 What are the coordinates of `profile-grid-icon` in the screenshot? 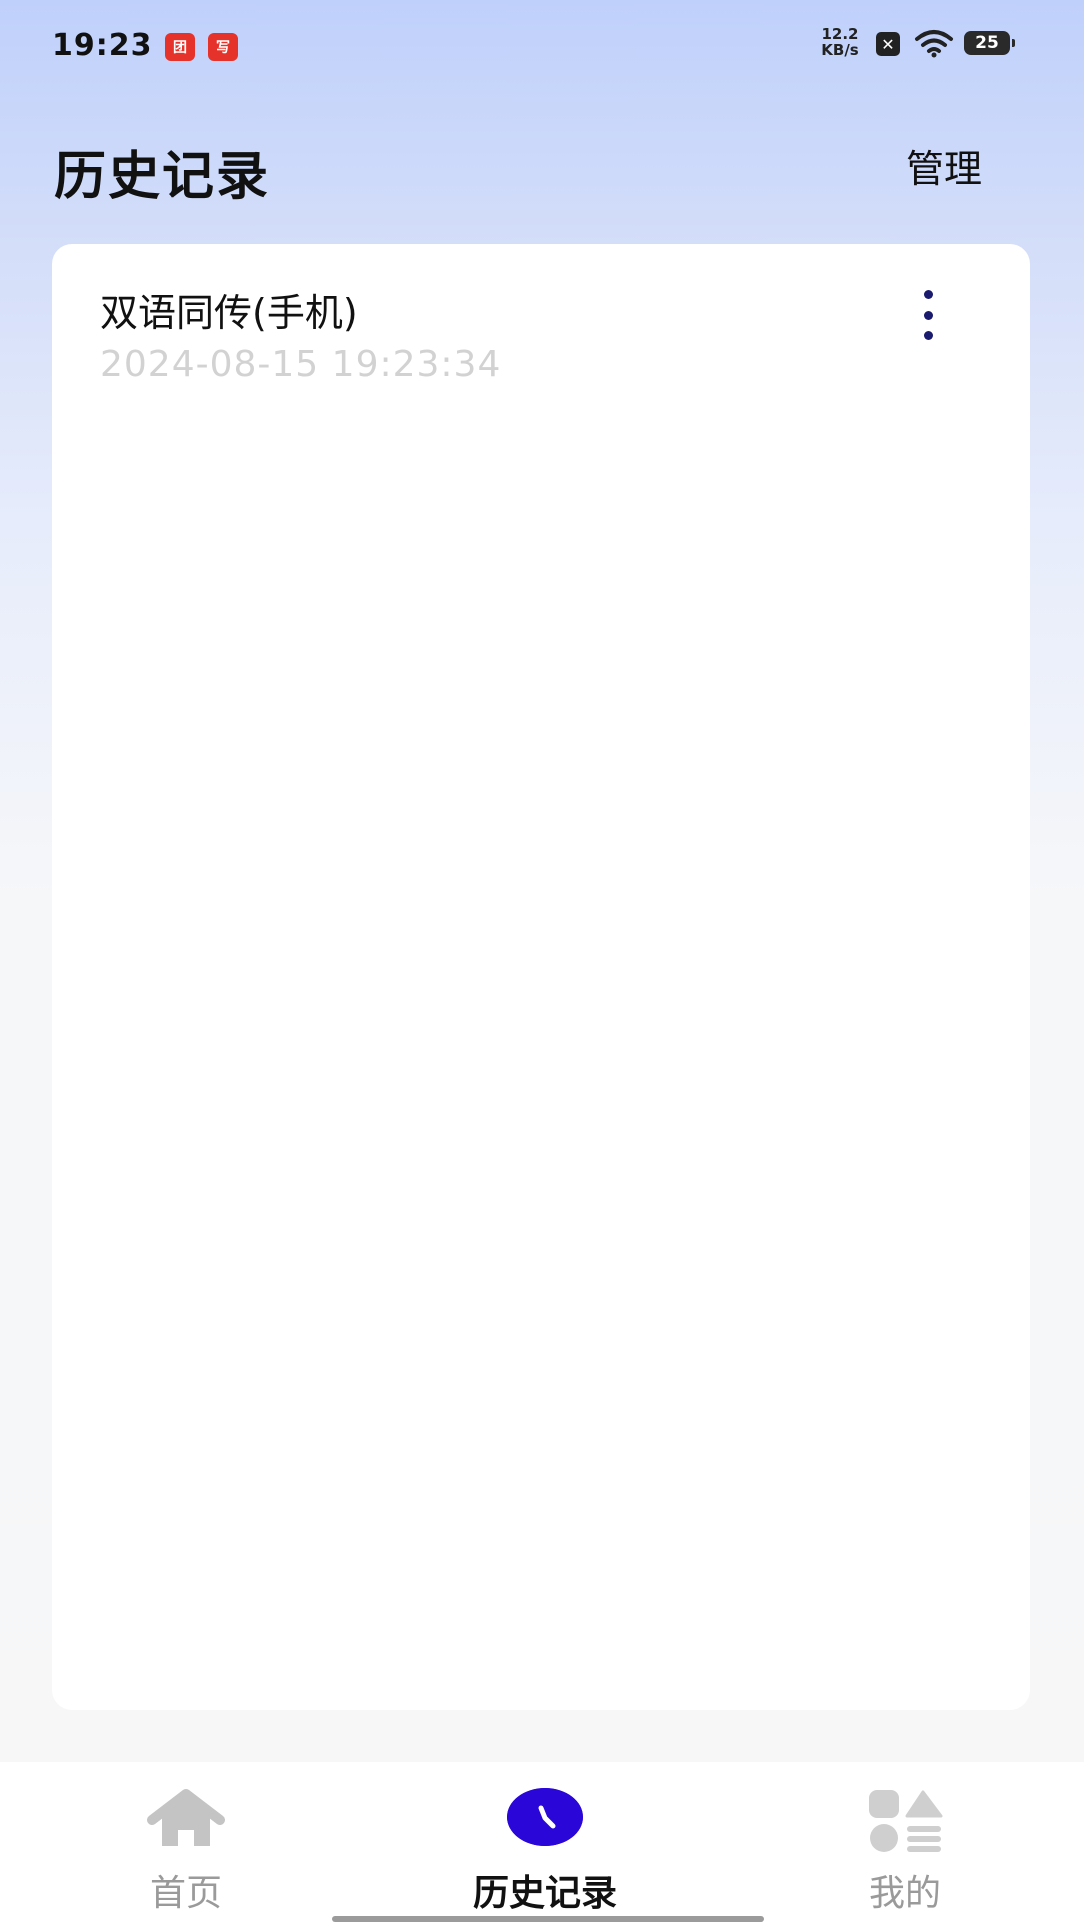 It's located at (906, 1821).